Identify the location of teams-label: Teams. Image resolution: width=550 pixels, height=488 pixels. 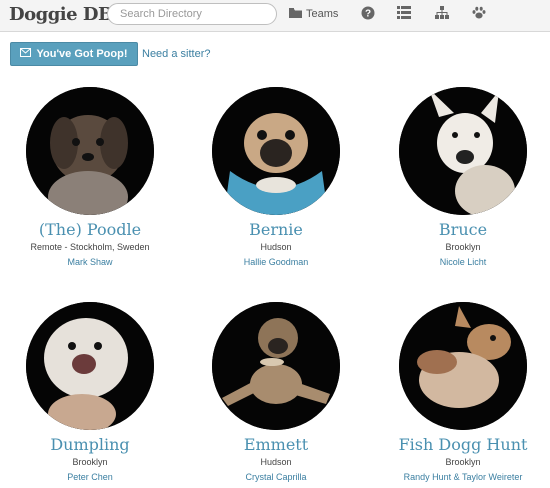
(322, 14).